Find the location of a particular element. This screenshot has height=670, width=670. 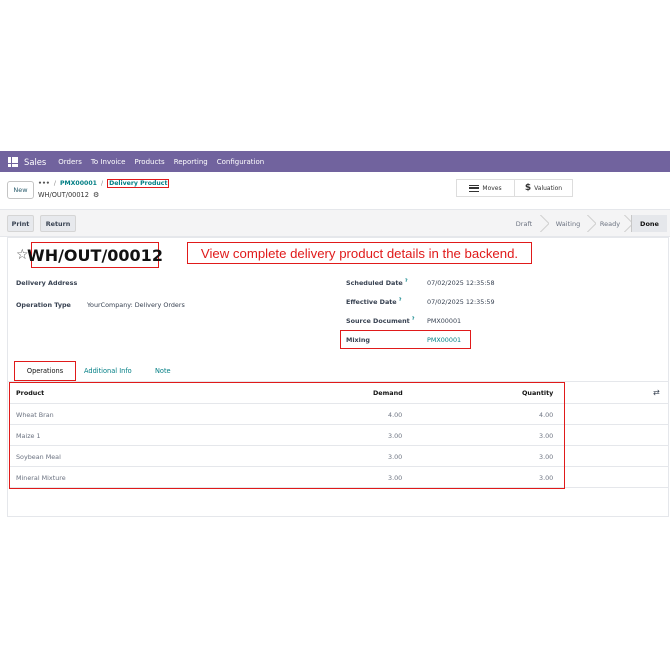

menu-orders: Orders is located at coordinates (70, 162).